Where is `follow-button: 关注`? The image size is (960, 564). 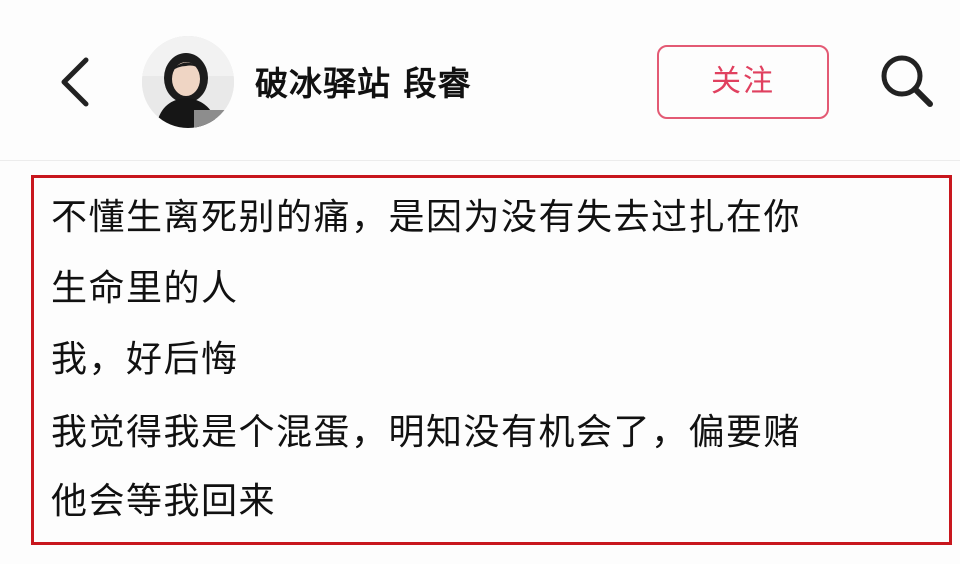 follow-button: 关注 is located at coordinates (743, 82).